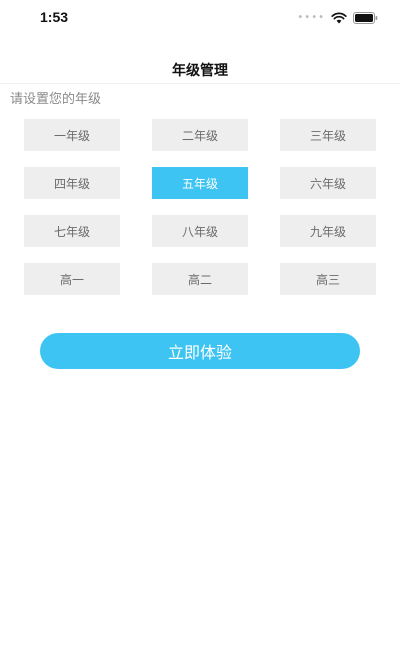  I want to click on status-time: 1:53, so click(54, 17).